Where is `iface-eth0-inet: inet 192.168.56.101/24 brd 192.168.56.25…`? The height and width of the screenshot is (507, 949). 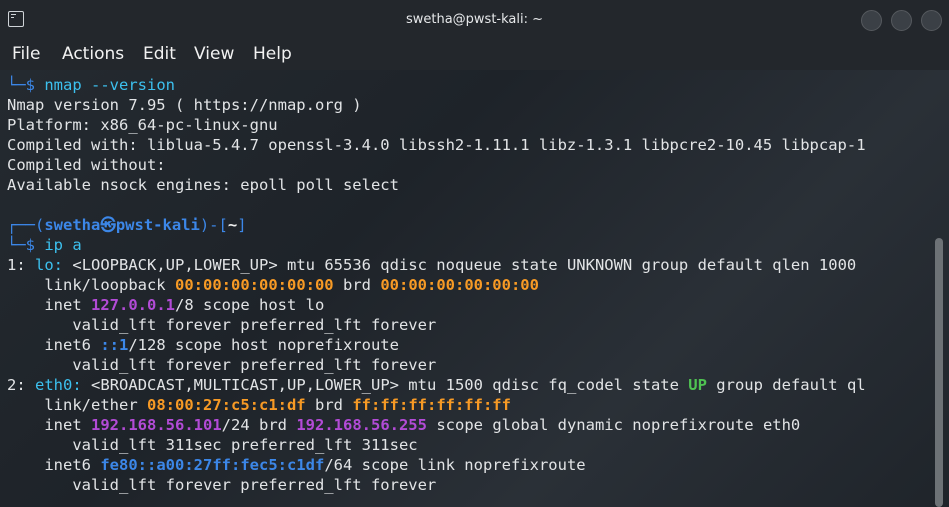 iface-eth0-inet: inet 192.168.56.101/24 brd 192.168.56.25… is located at coordinates (403, 425).